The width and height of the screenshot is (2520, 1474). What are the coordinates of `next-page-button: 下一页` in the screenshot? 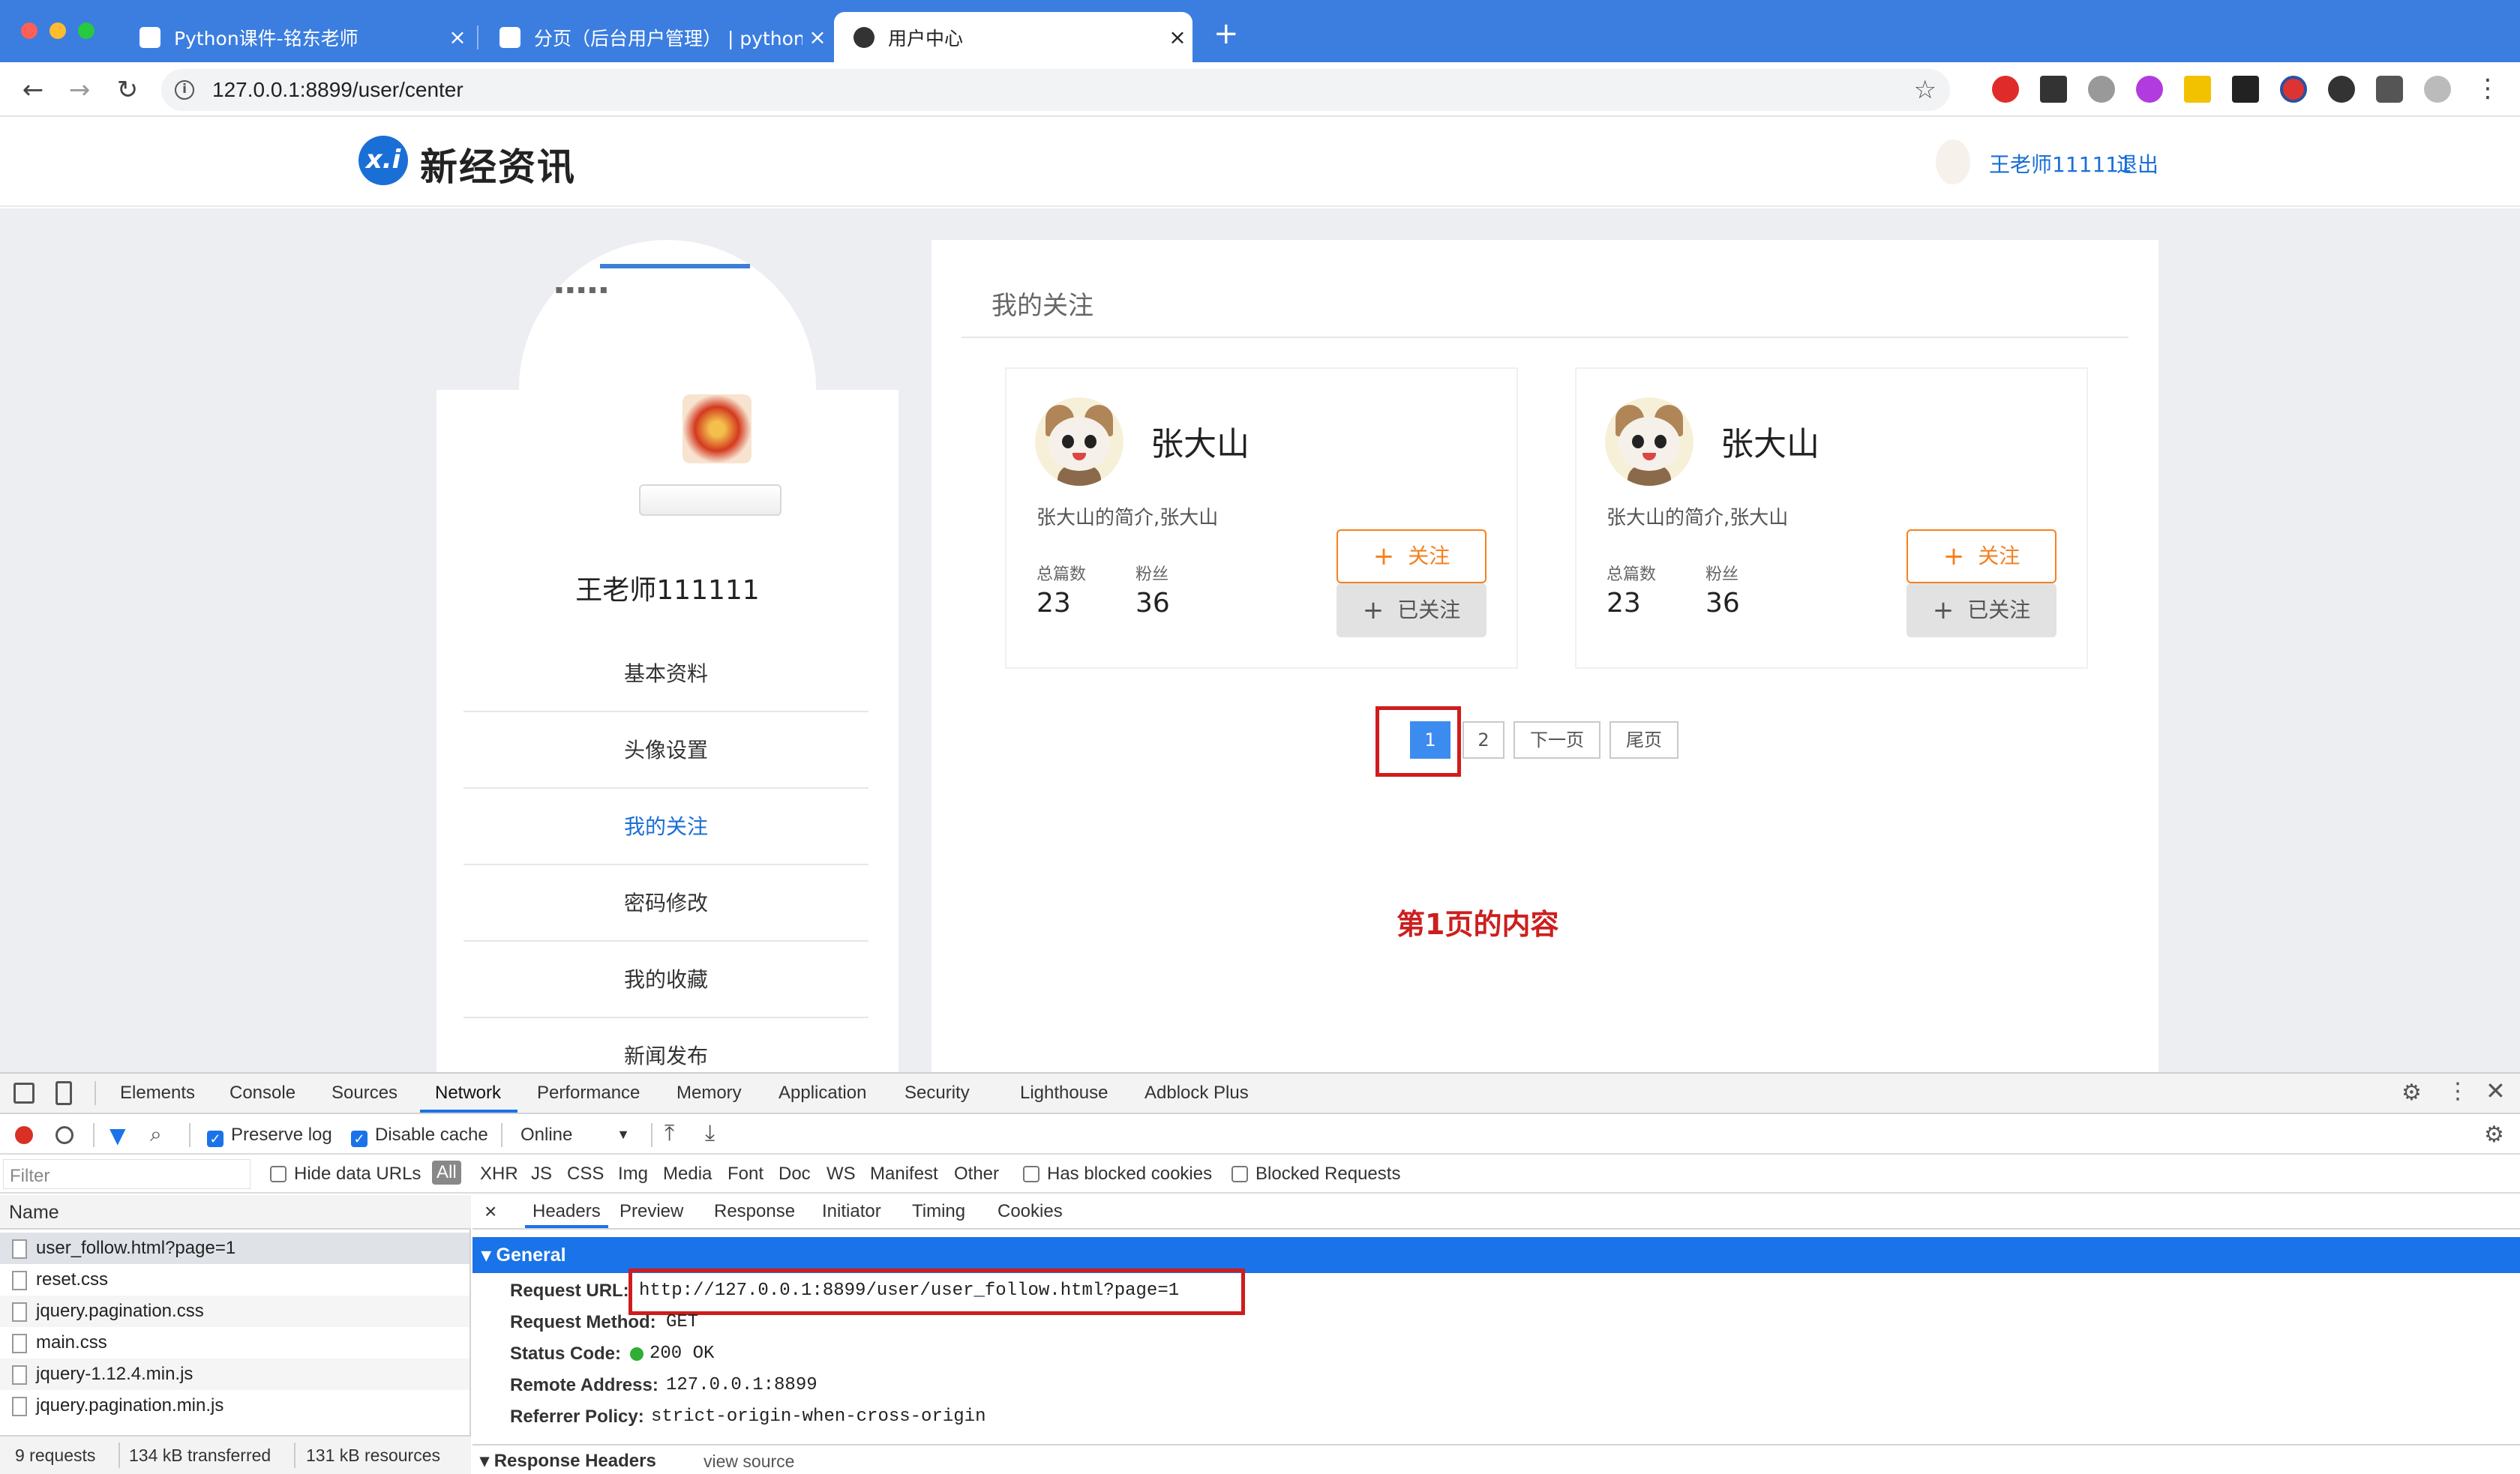 It's located at (1557, 740).